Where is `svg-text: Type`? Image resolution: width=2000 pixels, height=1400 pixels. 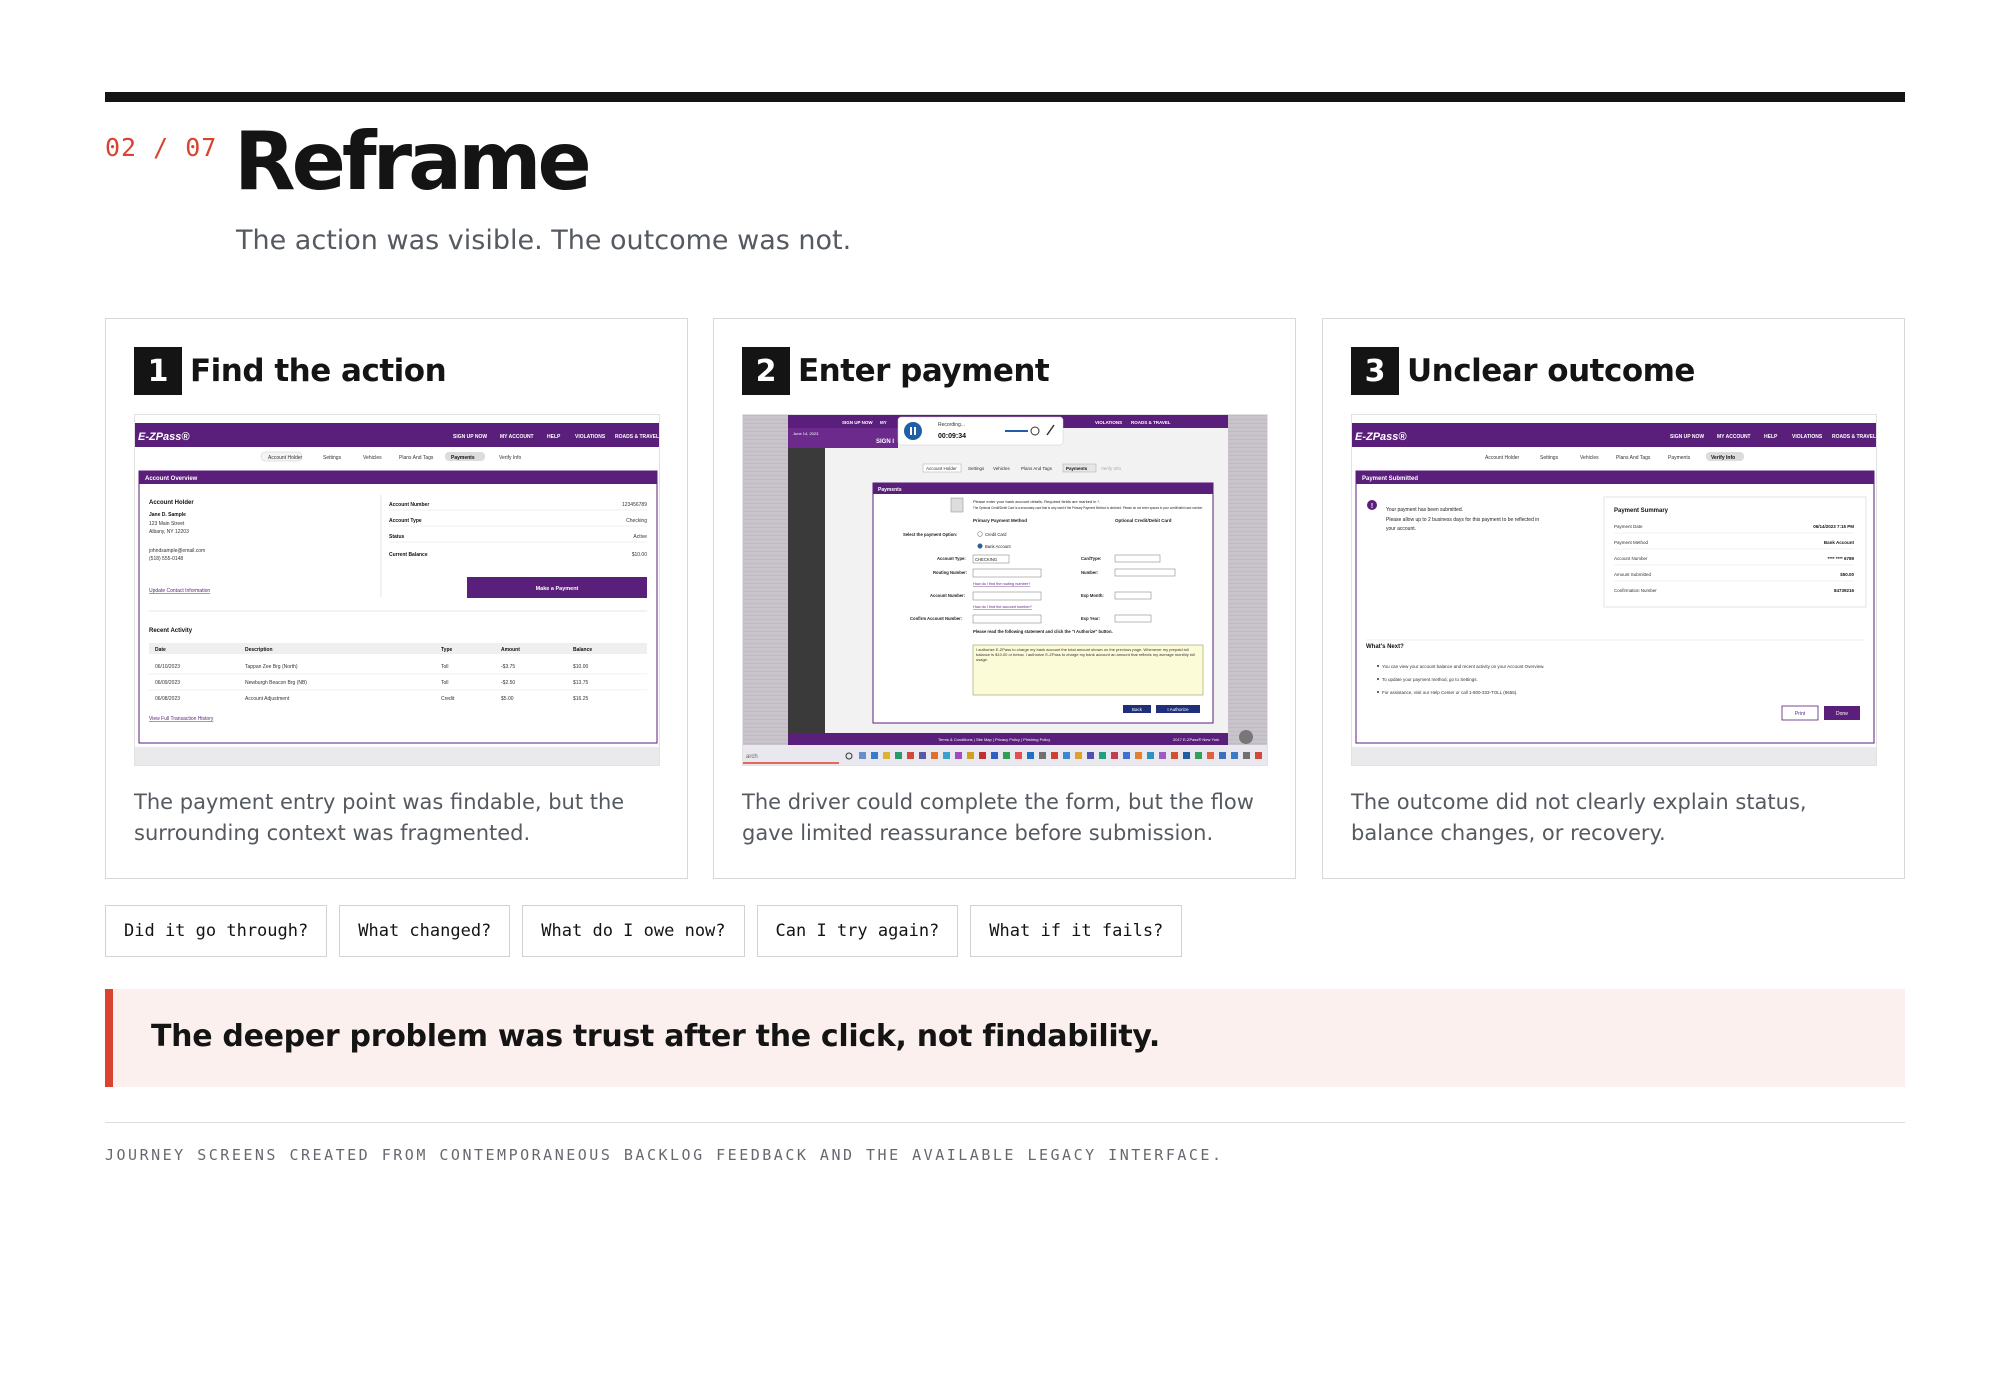
svg-text: Type is located at coordinates (447, 650).